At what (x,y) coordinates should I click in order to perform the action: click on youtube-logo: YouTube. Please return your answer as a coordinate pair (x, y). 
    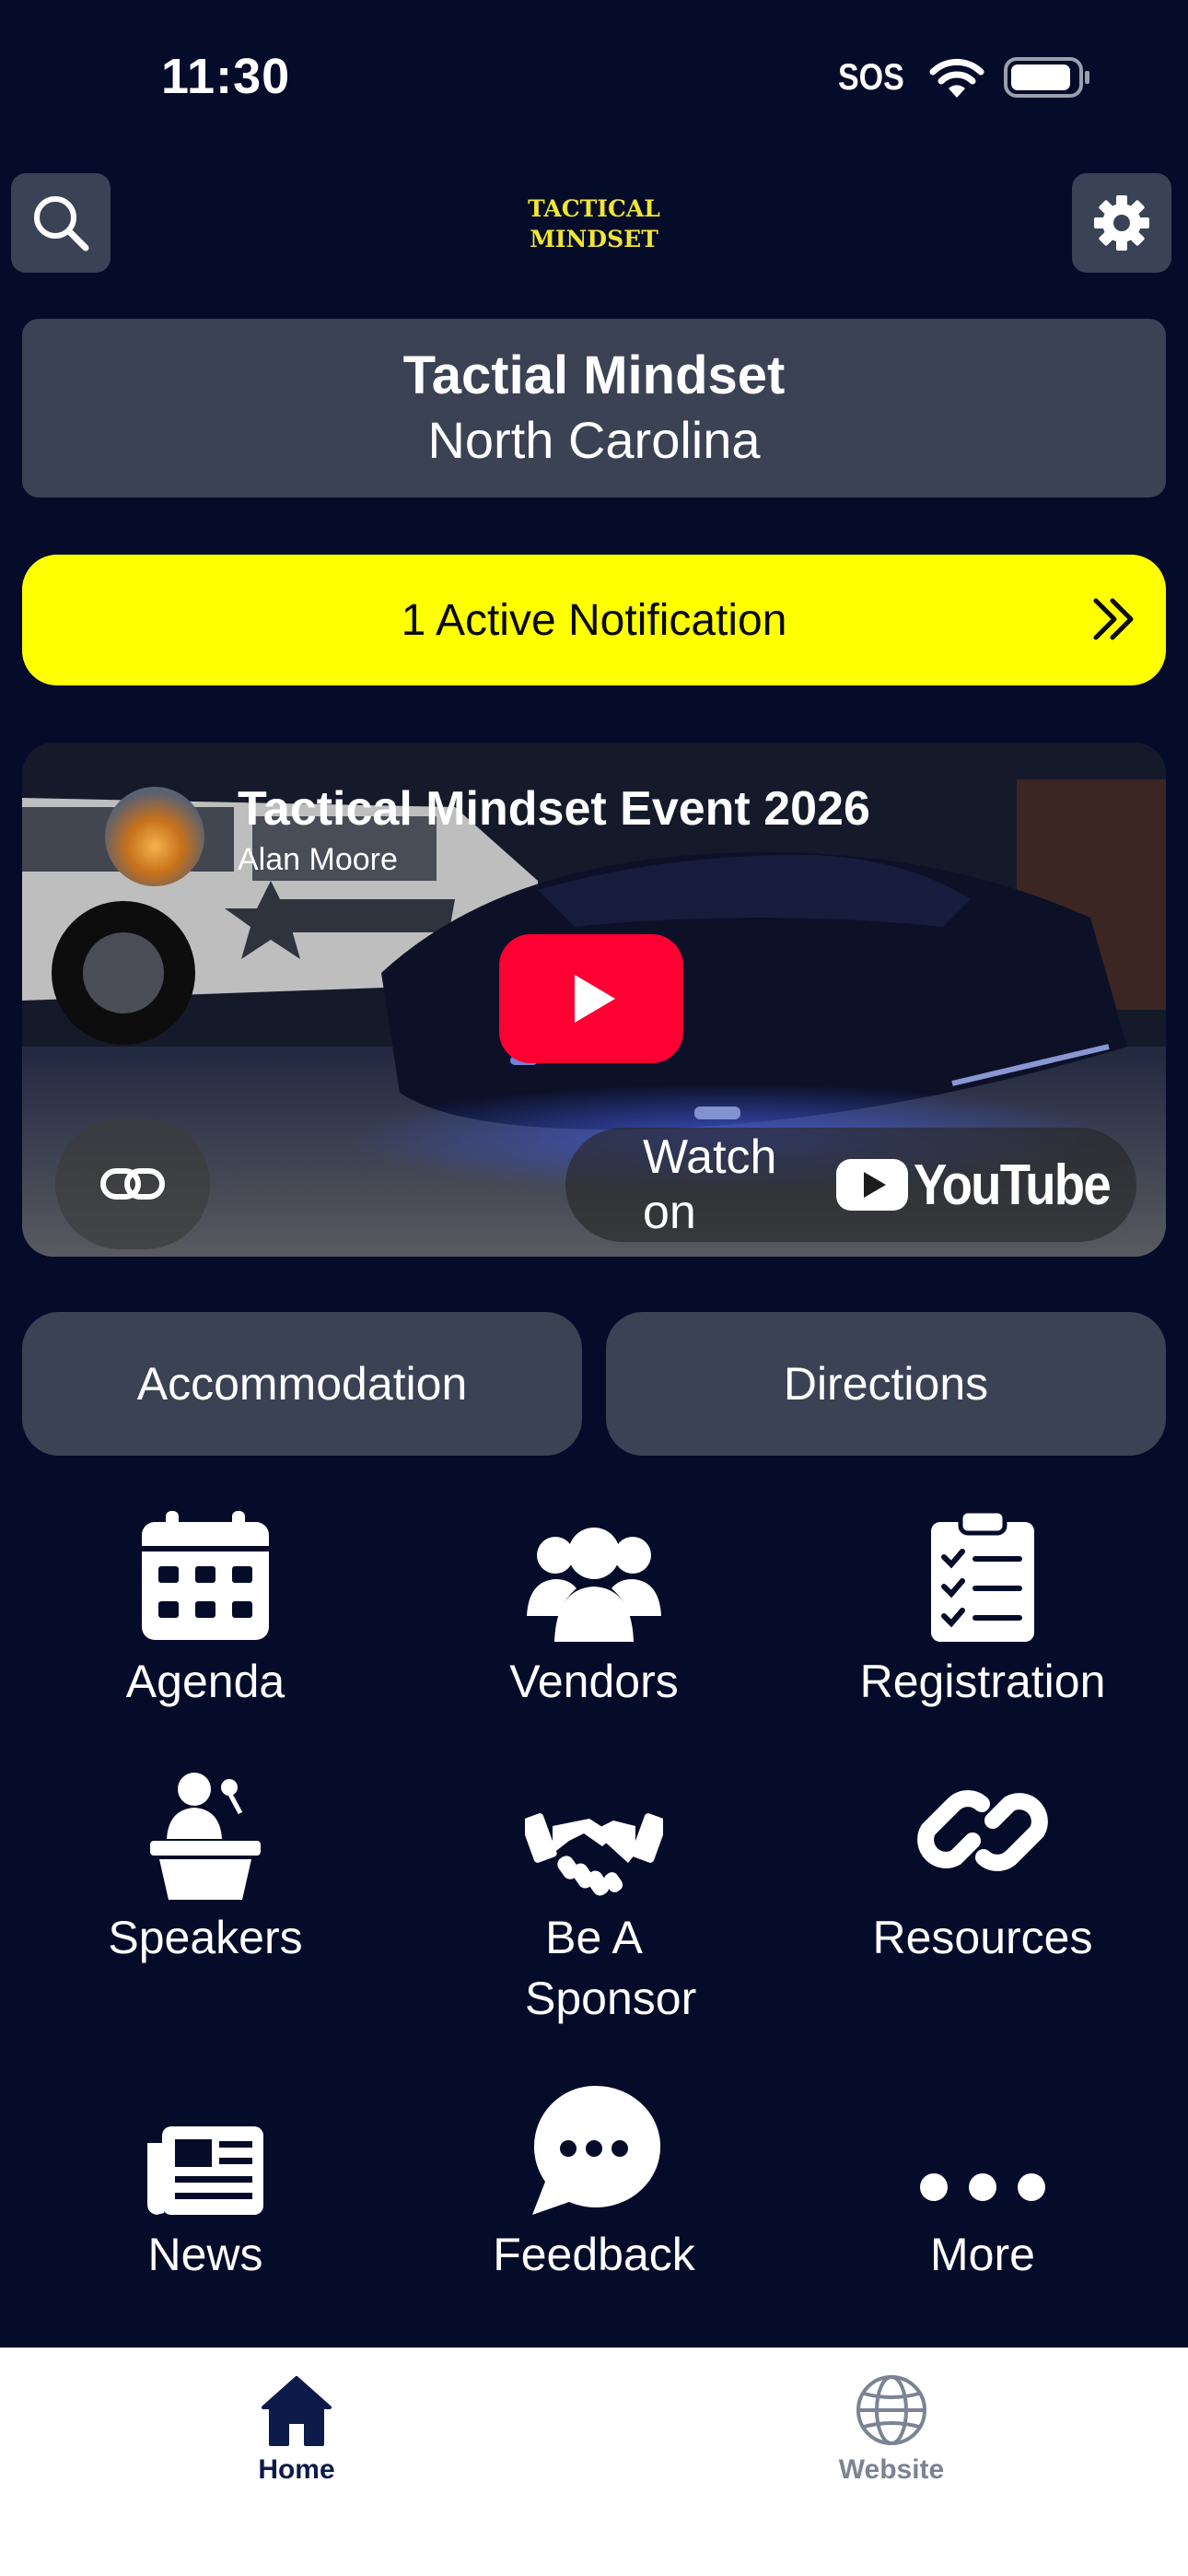
    Looking at the image, I should click on (986, 1185).